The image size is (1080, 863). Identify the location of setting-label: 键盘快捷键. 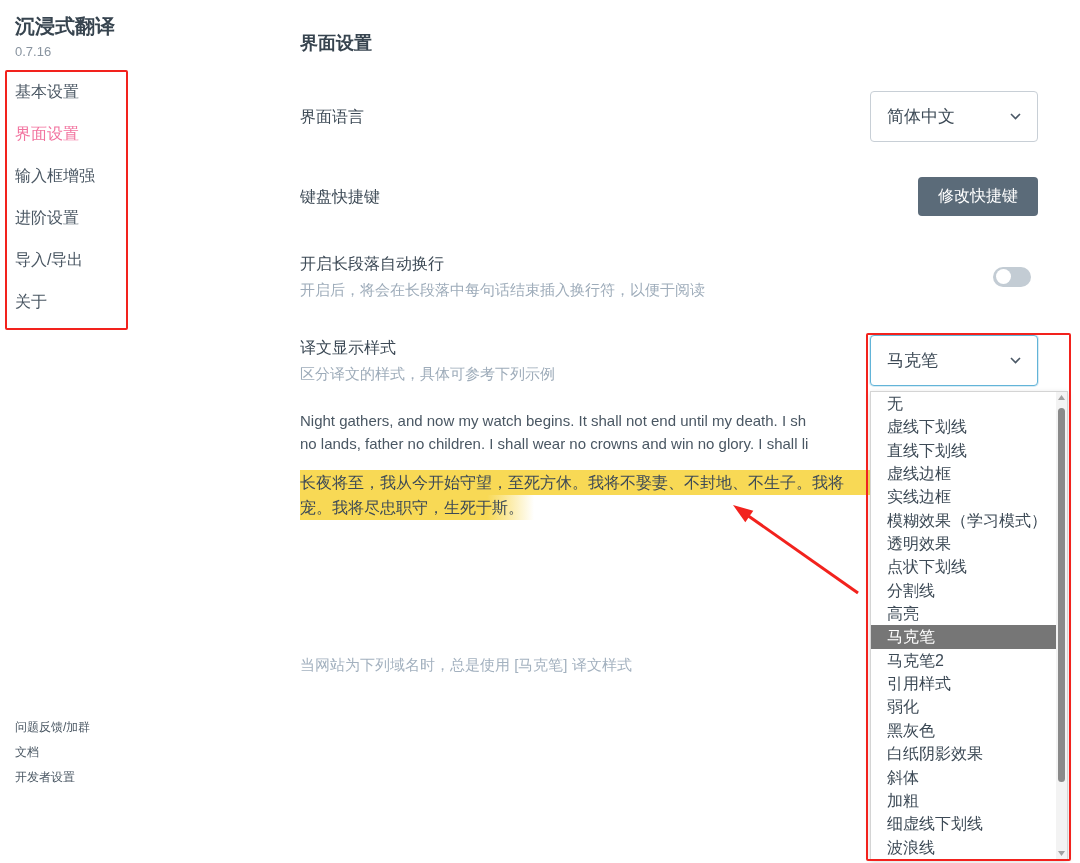
(340, 196).